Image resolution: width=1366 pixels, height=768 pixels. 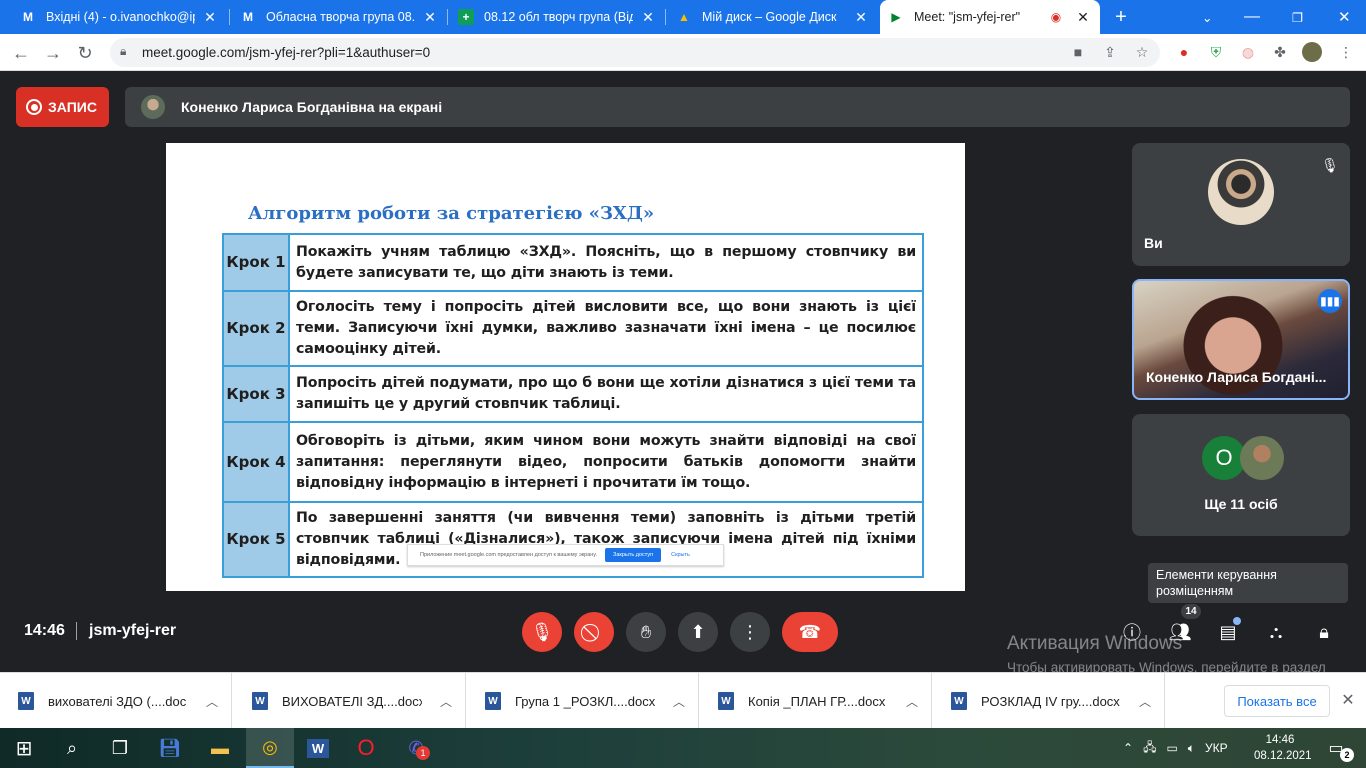 I want to click on windows-activation-title: Активация Windows, so click(x=1095, y=643).